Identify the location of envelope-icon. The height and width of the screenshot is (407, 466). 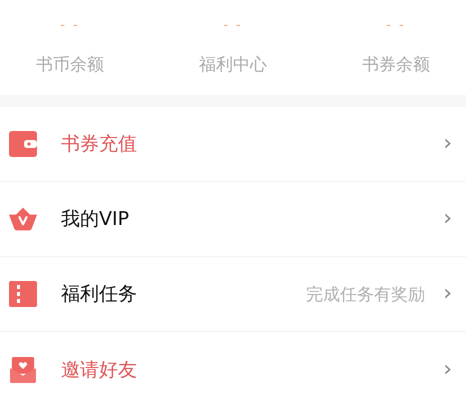
(23, 369).